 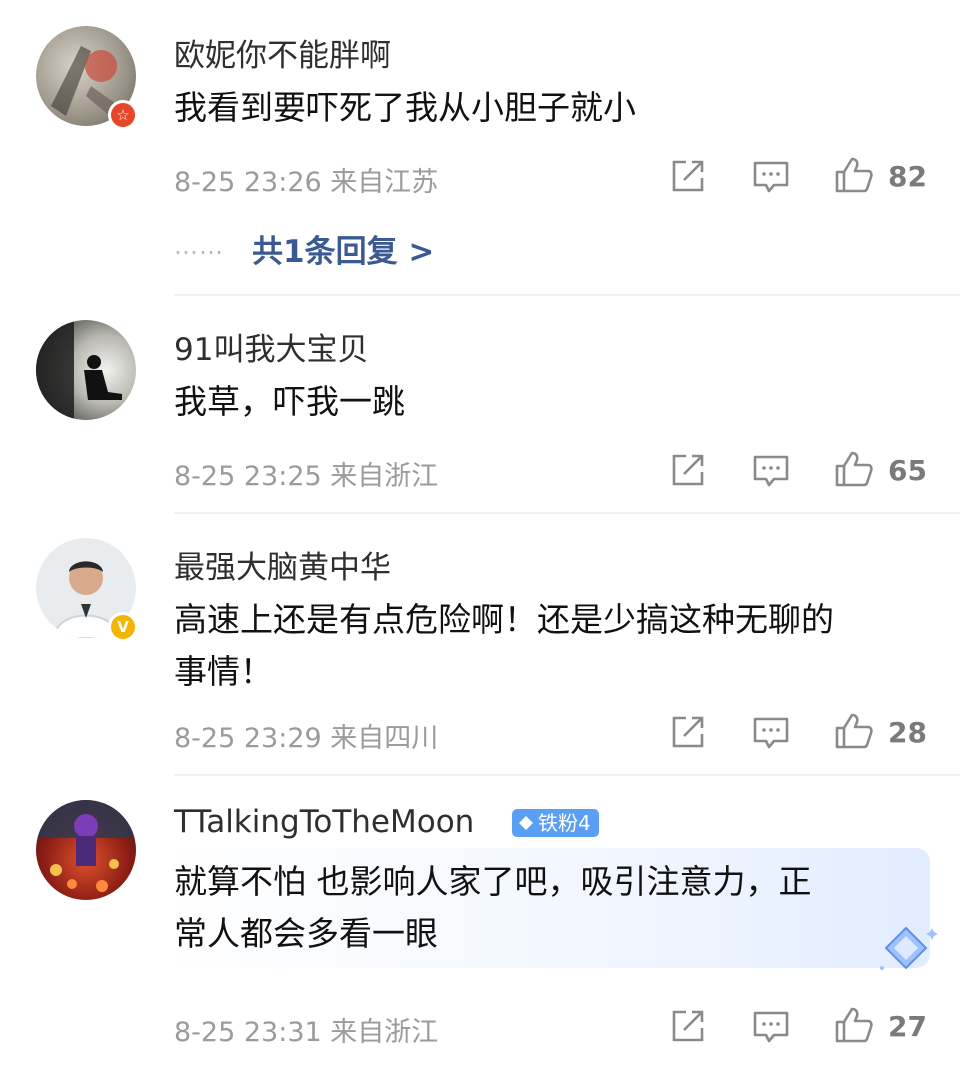 What do you see at coordinates (282, 564) in the screenshot?
I see `username: 最强大脑黄中华` at bounding box center [282, 564].